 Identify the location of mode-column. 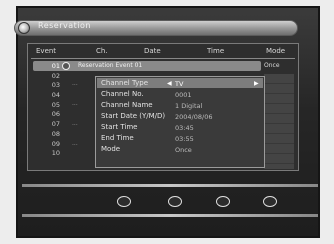
(279, 121).